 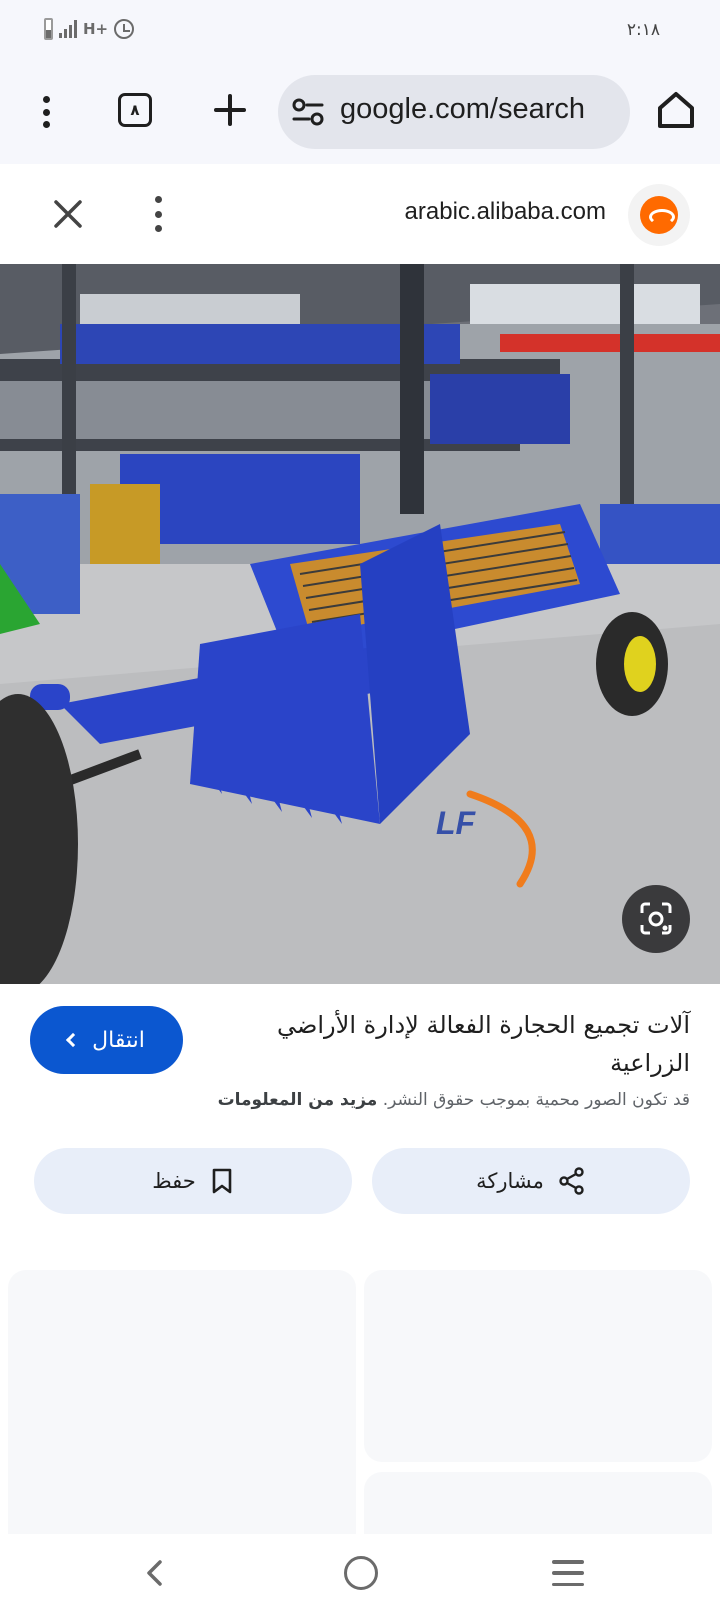 I want to click on google-lens-button, so click(x=656, y=919).